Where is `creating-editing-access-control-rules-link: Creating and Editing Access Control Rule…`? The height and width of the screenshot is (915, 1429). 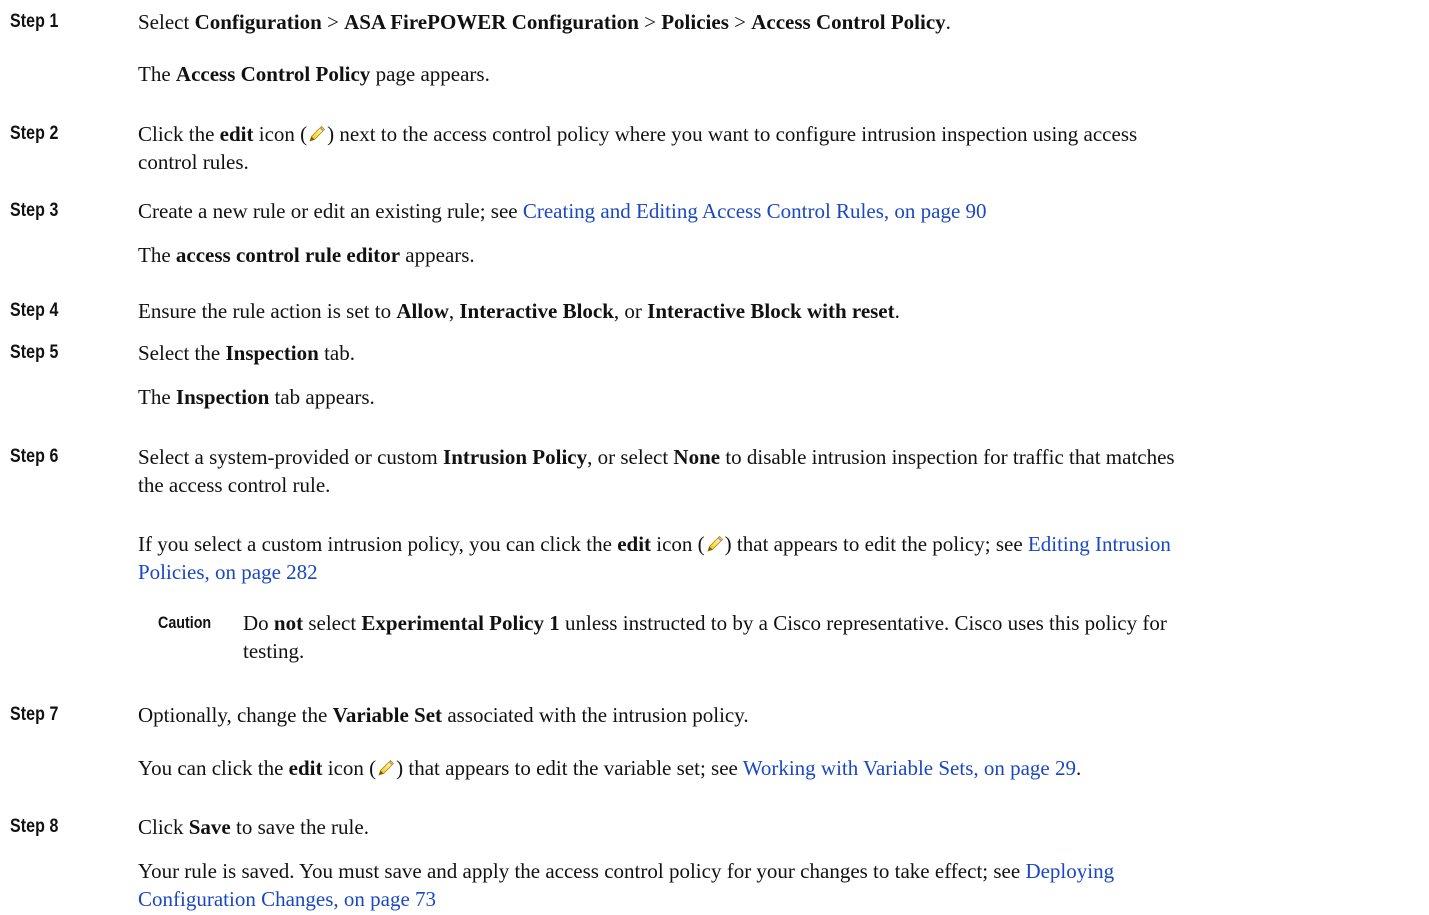 creating-editing-access-control-rules-link: Creating and Editing Access Control Rule… is located at coordinates (755, 211).